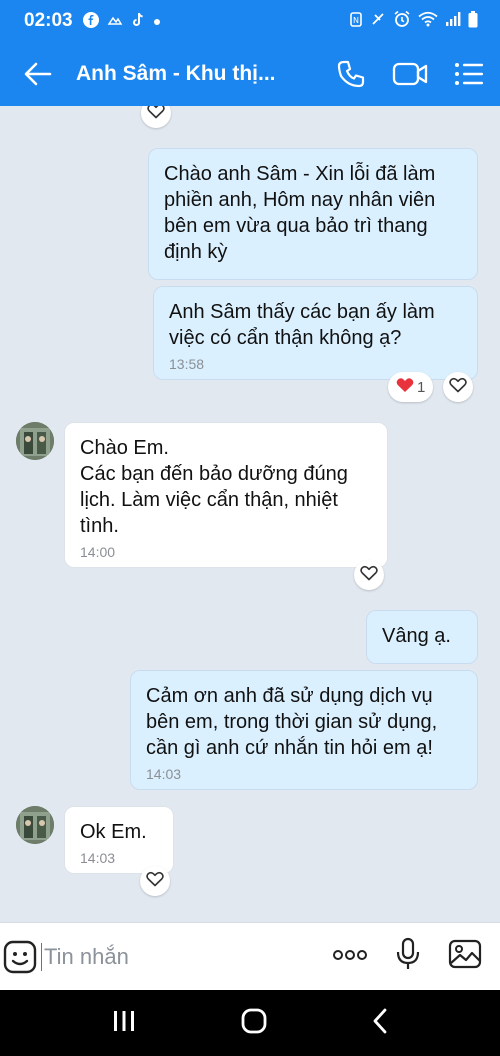  What do you see at coordinates (187, 364) in the screenshot?
I see `message-timestamp: 13:58` at bounding box center [187, 364].